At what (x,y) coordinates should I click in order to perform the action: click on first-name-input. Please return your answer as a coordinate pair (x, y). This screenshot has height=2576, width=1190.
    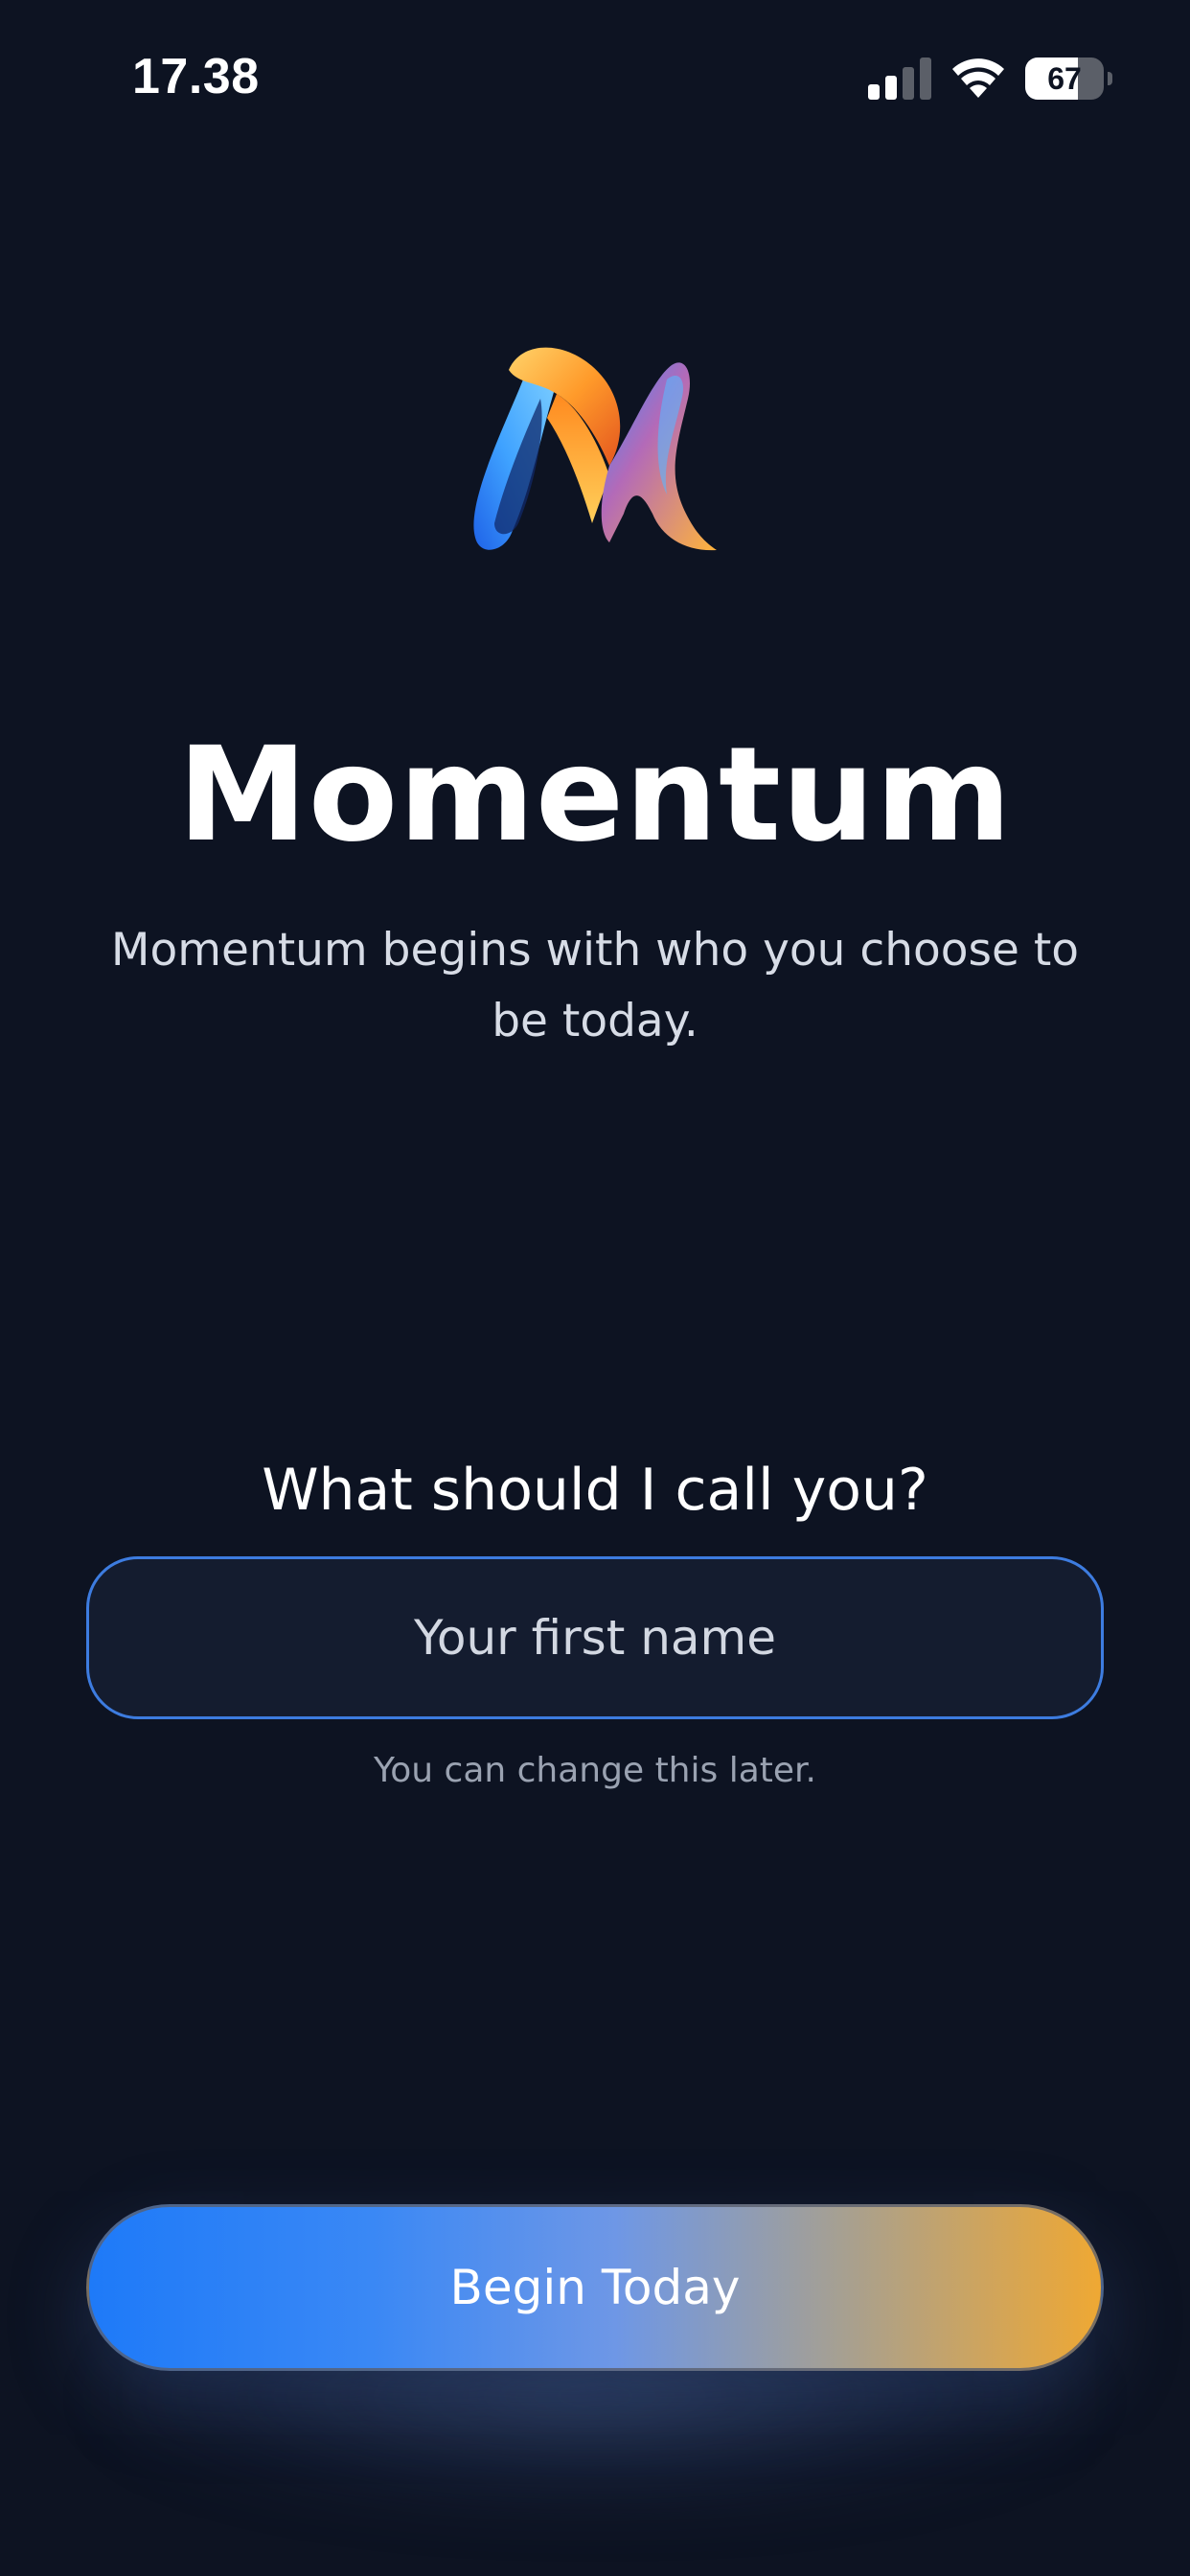
    Looking at the image, I should click on (595, 1637).